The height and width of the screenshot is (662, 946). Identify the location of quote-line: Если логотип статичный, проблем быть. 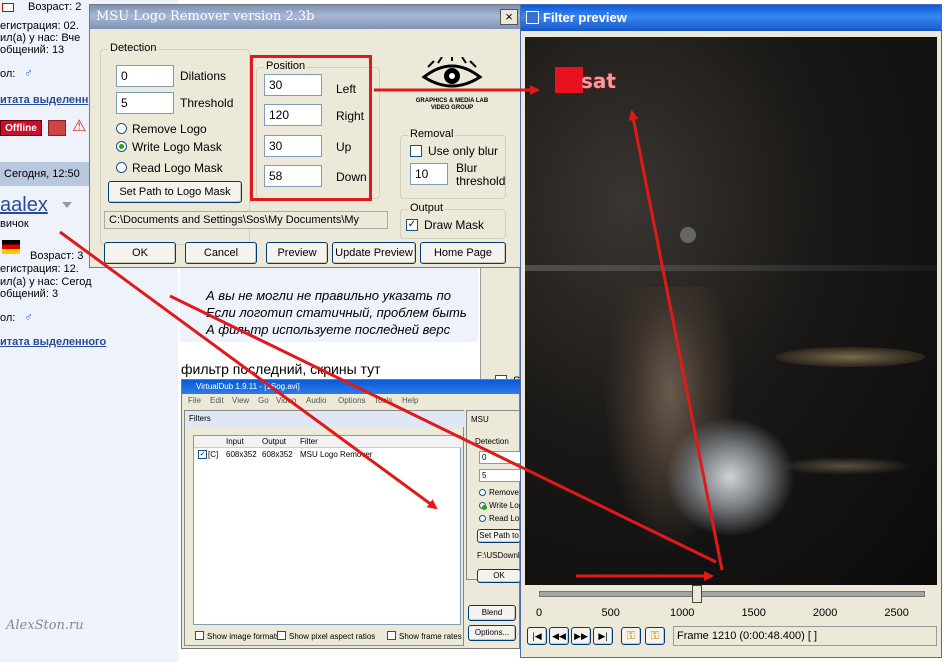
(336, 312).